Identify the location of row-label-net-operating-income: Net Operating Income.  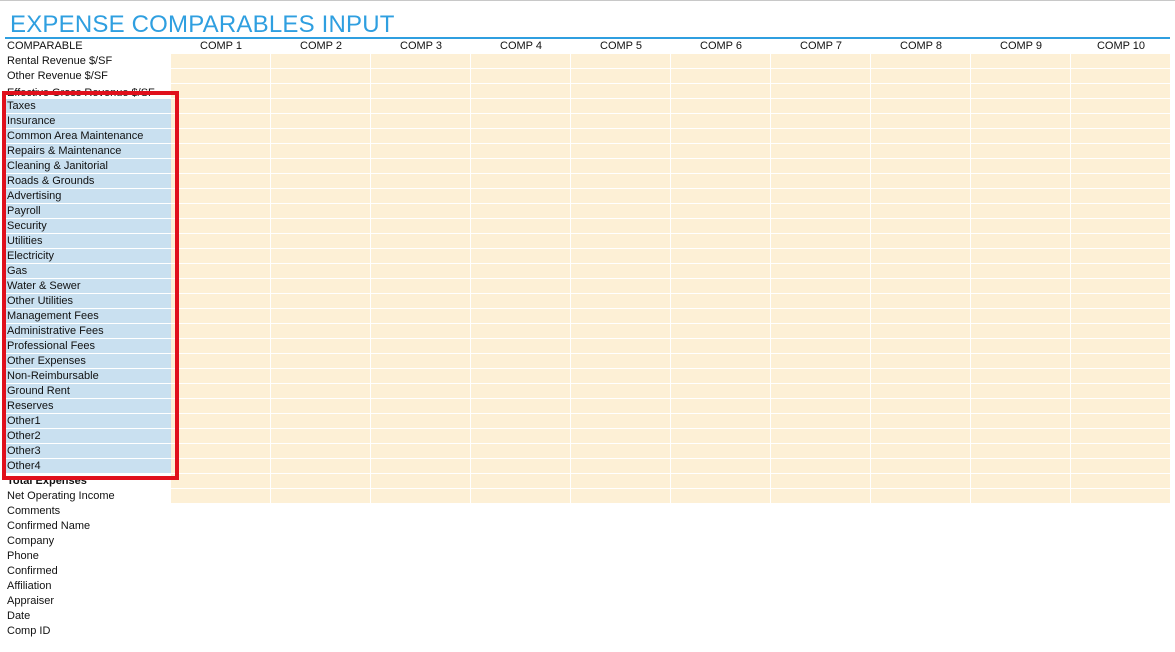
(88, 496).